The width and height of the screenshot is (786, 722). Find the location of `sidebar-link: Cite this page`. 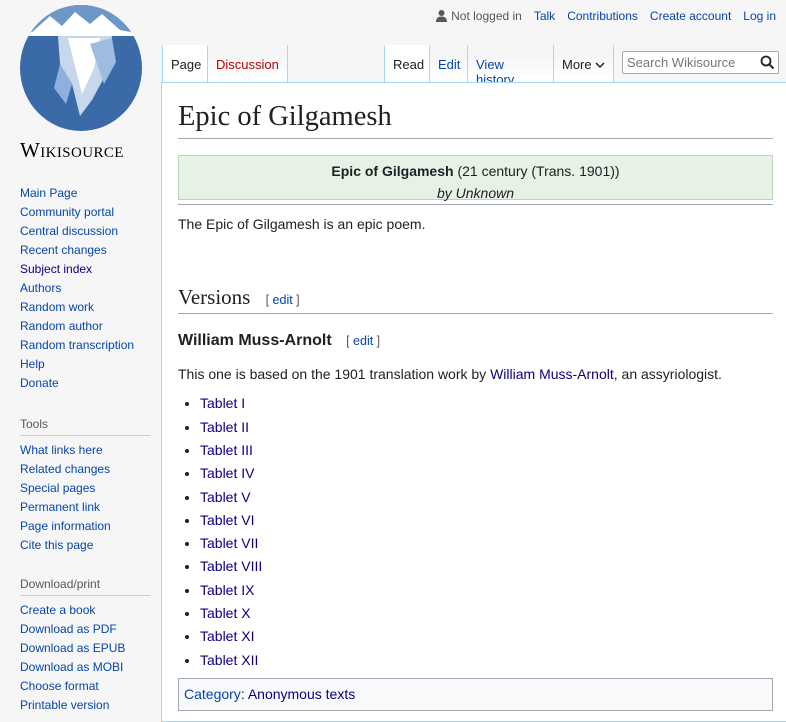

sidebar-link: Cite this page is located at coordinates (56, 545).